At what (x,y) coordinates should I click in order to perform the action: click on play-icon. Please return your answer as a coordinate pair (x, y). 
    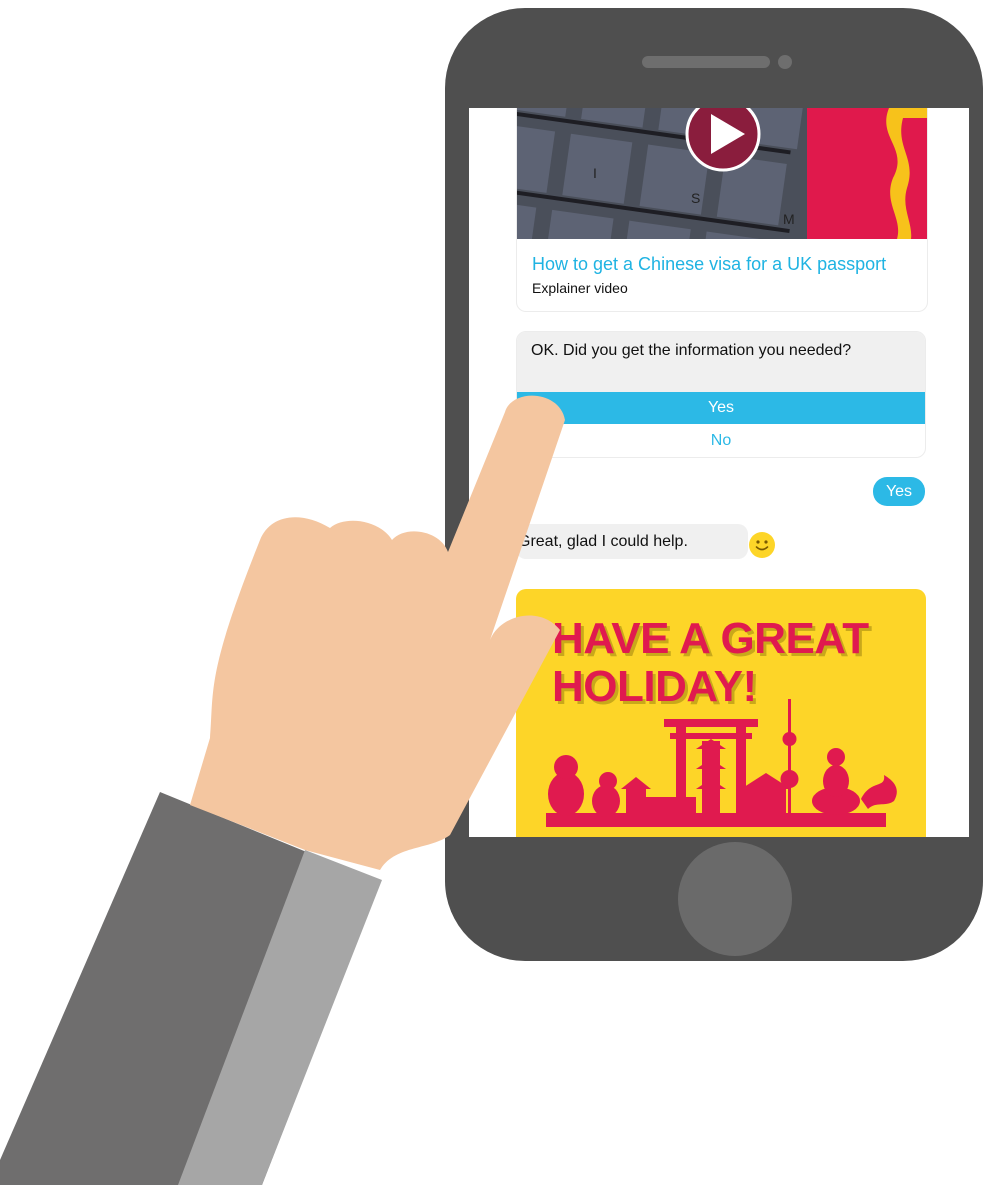
    Looking at the image, I should click on (723, 140).